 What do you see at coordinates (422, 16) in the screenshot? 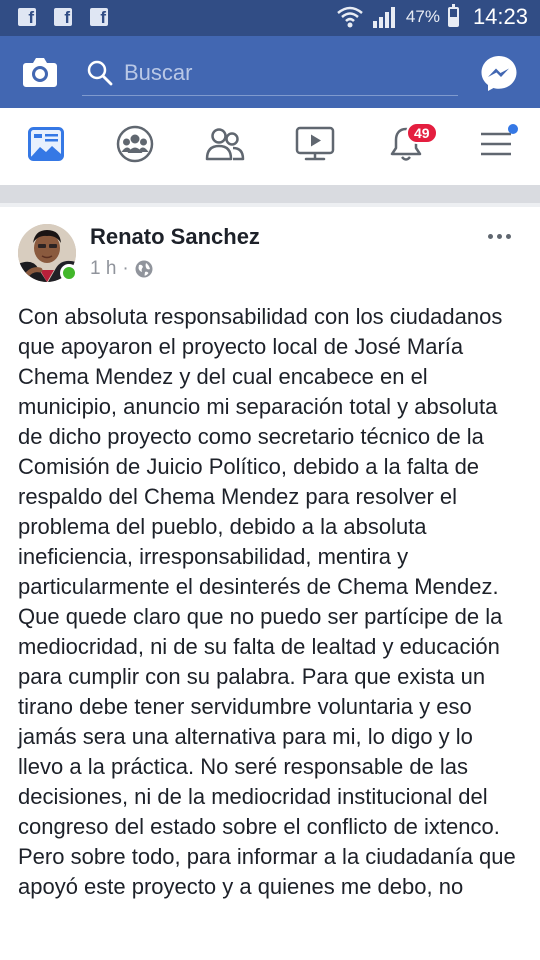
I see `battery-percent: 47%` at bounding box center [422, 16].